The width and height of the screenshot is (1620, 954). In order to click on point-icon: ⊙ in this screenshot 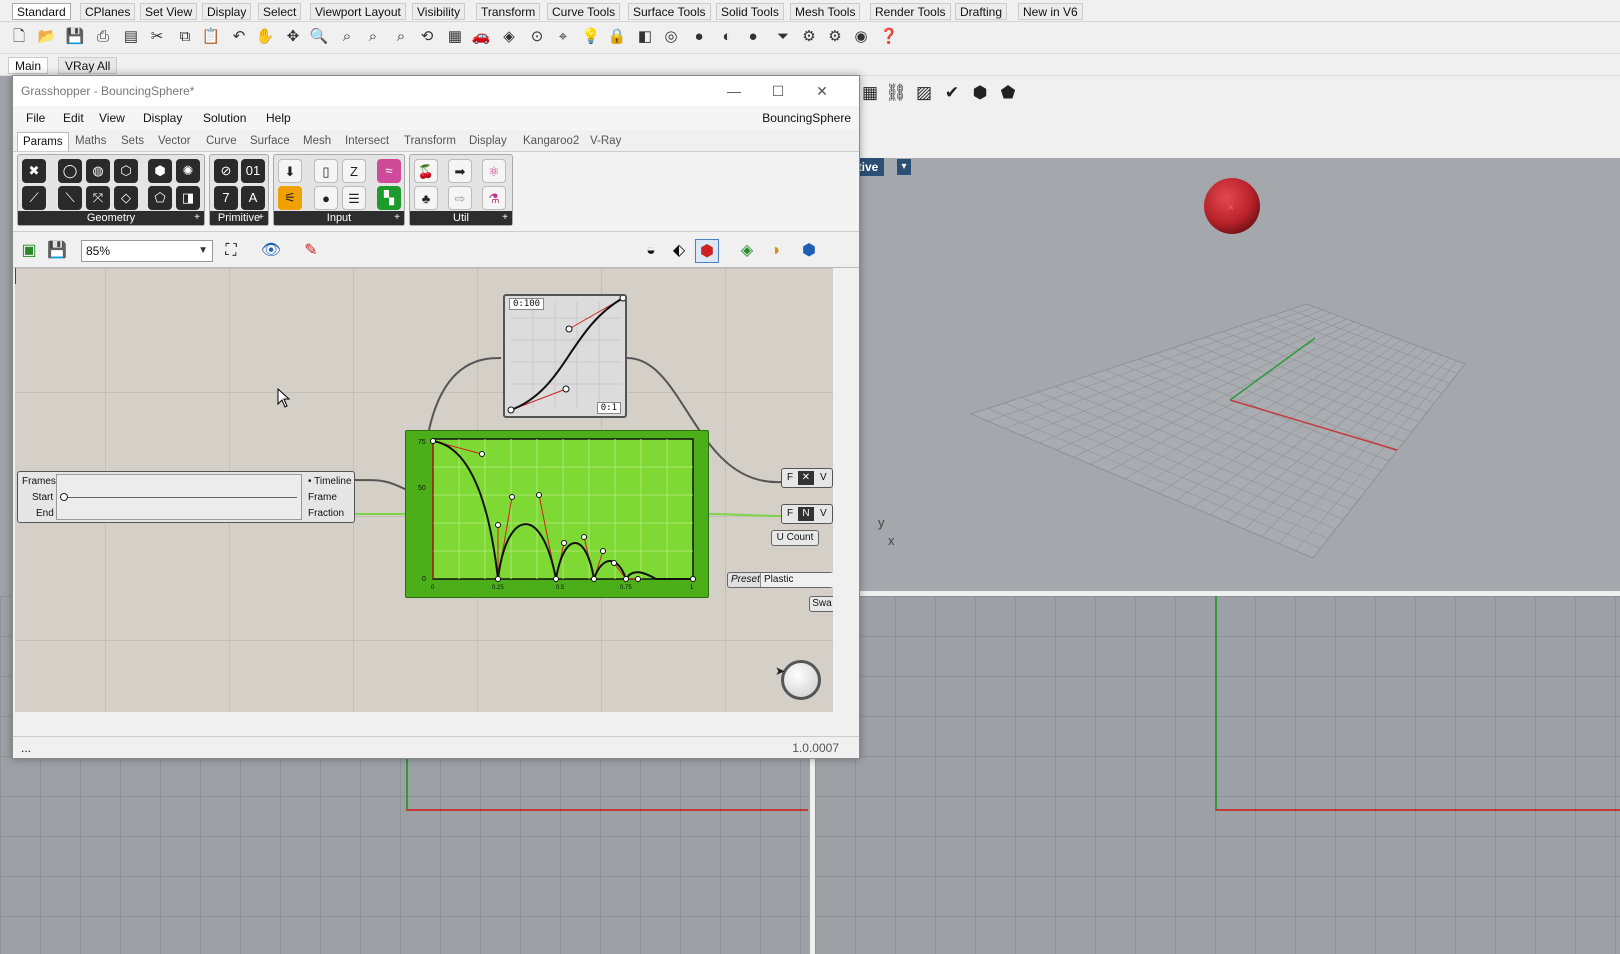, I will do `click(537, 37)`.